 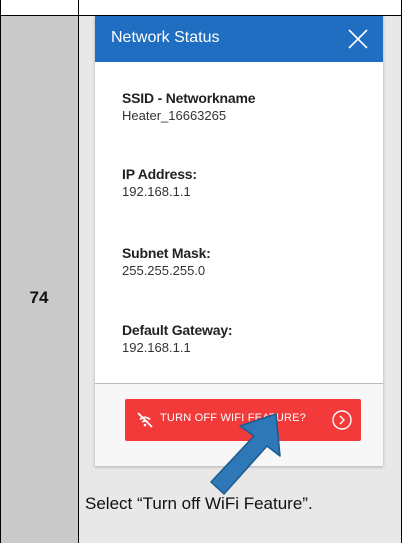 What do you see at coordinates (145, 420) in the screenshot?
I see `wifi-off-icon` at bounding box center [145, 420].